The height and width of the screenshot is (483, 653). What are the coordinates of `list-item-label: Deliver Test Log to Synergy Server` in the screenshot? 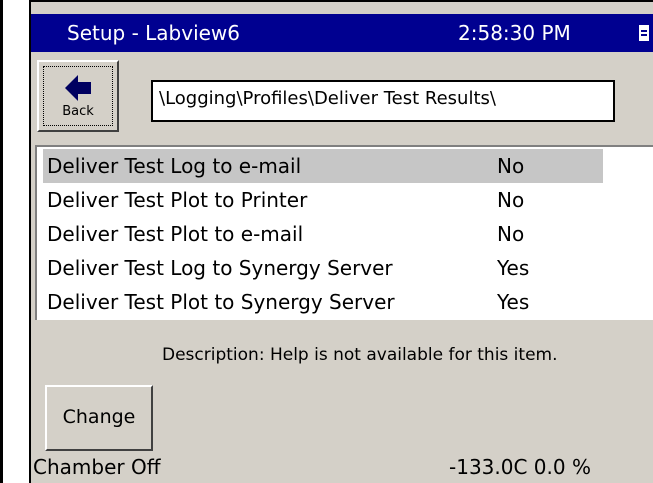 It's located at (220, 268).